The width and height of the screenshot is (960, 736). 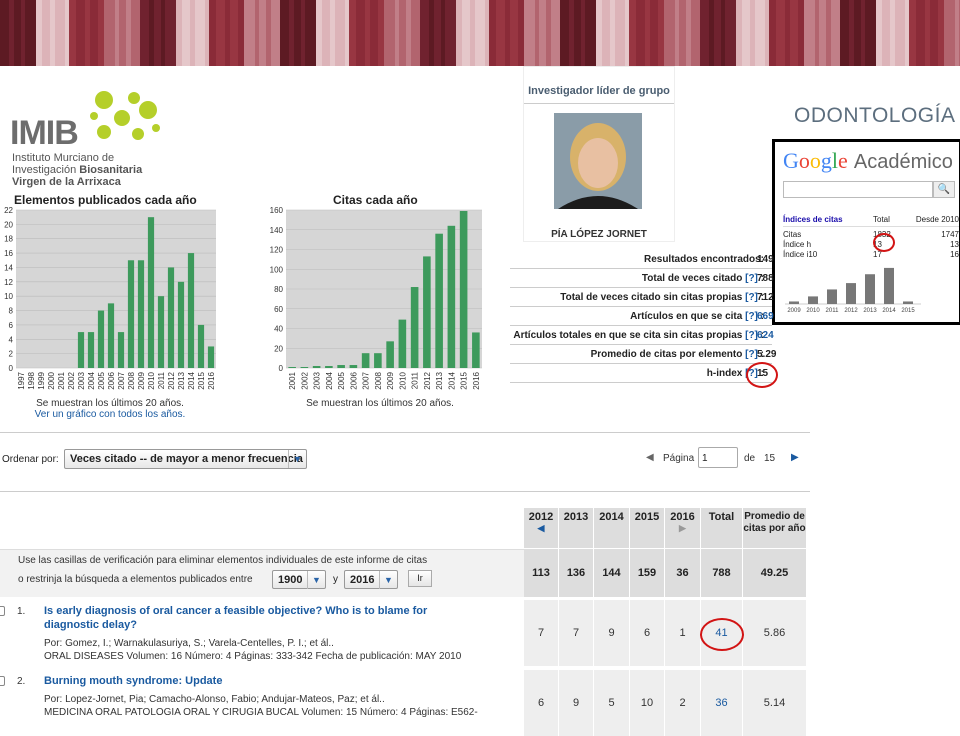 I want to click on scholar-chart-xtick-label: 2014, so click(x=889, y=311).